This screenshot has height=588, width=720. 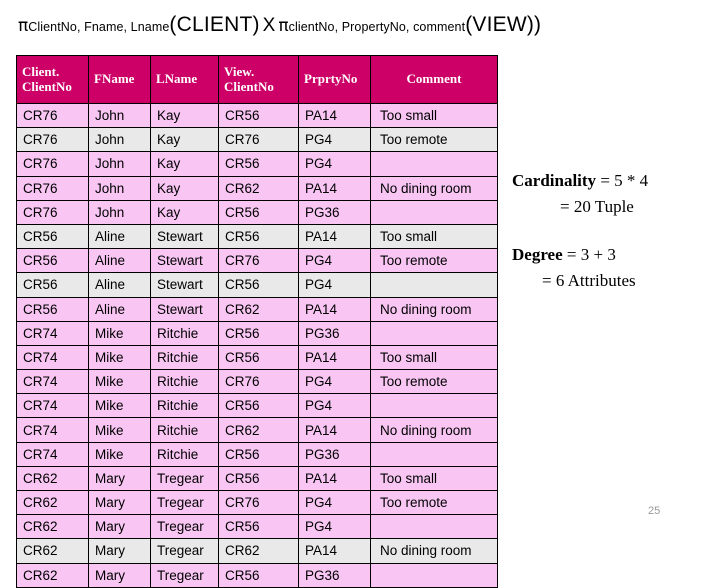 What do you see at coordinates (257, 115) in the screenshot?
I see `table-row: CR76 John Kay CR56 PA14 Too small` at bounding box center [257, 115].